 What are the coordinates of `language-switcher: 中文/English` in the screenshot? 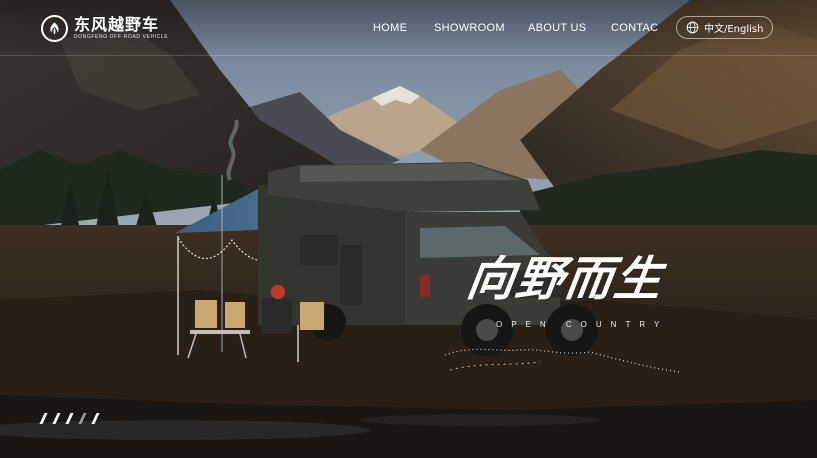 It's located at (724, 27).